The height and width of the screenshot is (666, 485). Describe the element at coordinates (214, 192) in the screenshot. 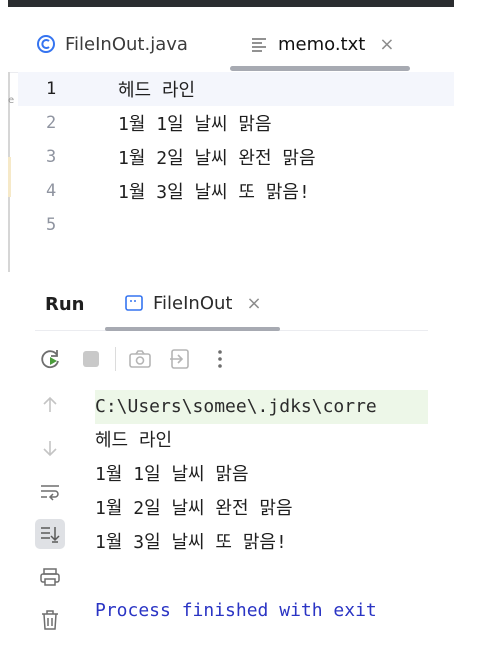

I see `line-text: 1월 3일 날씨 또 맑음!` at that location.